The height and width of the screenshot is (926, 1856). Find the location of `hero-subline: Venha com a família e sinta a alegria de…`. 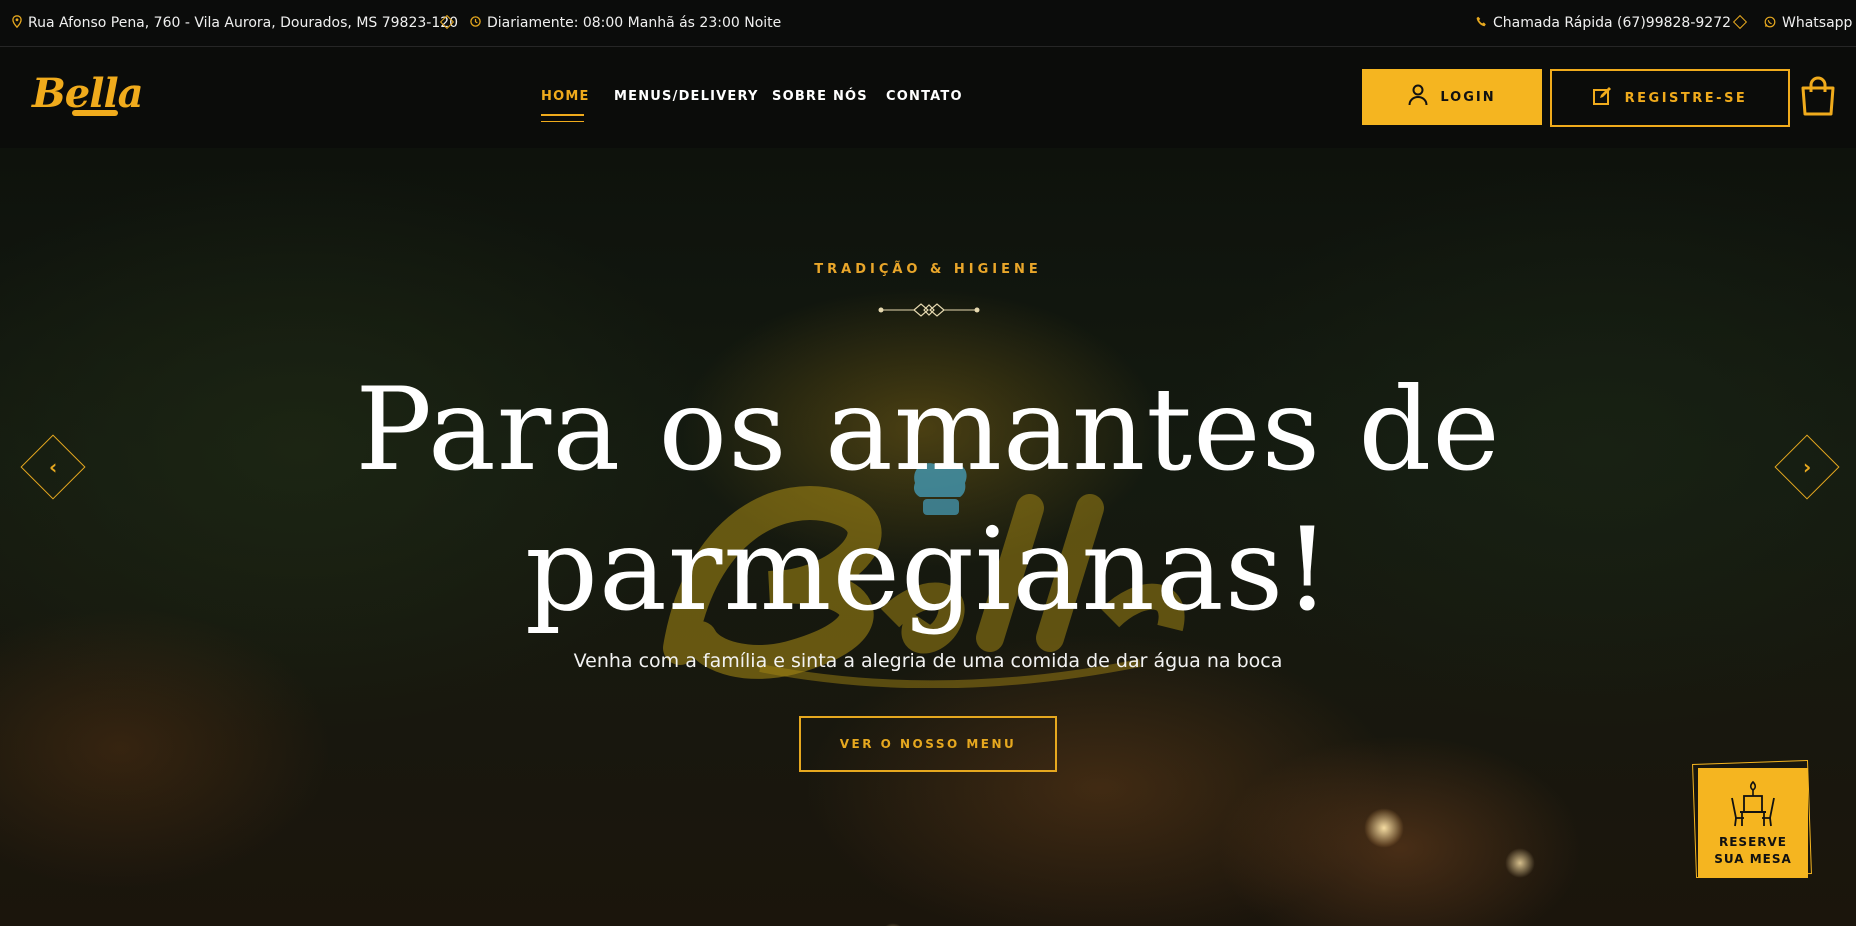

hero-subline: Venha com a família e sinta a alegria de… is located at coordinates (928, 661).